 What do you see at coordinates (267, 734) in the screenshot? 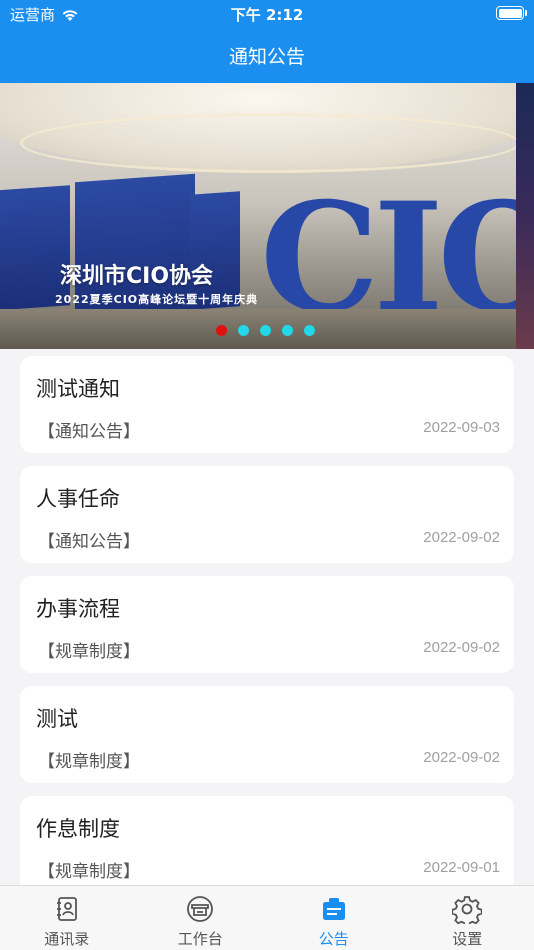
I see `notice-card: 测试【规章制度】 2022-09-02` at bounding box center [267, 734].